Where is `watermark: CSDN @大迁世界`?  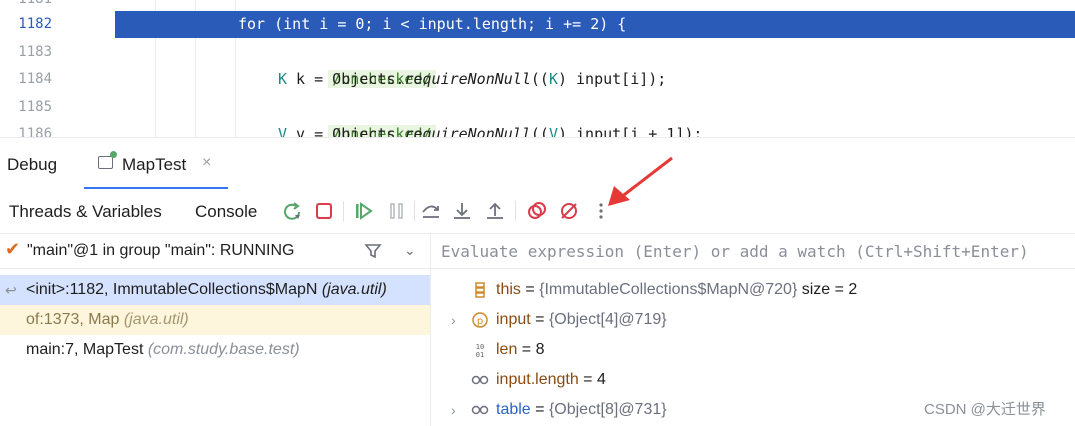
watermark: CSDN @大迁世界 is located at coordinates (985, 409).